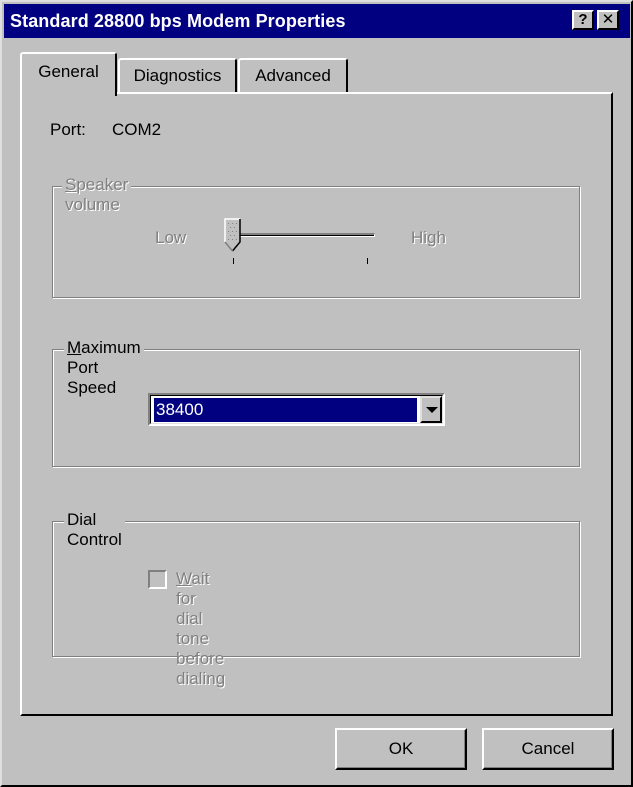 This screenshot has height=787, width=633. I want to click on chevron-down-icon, so click(432, 410).